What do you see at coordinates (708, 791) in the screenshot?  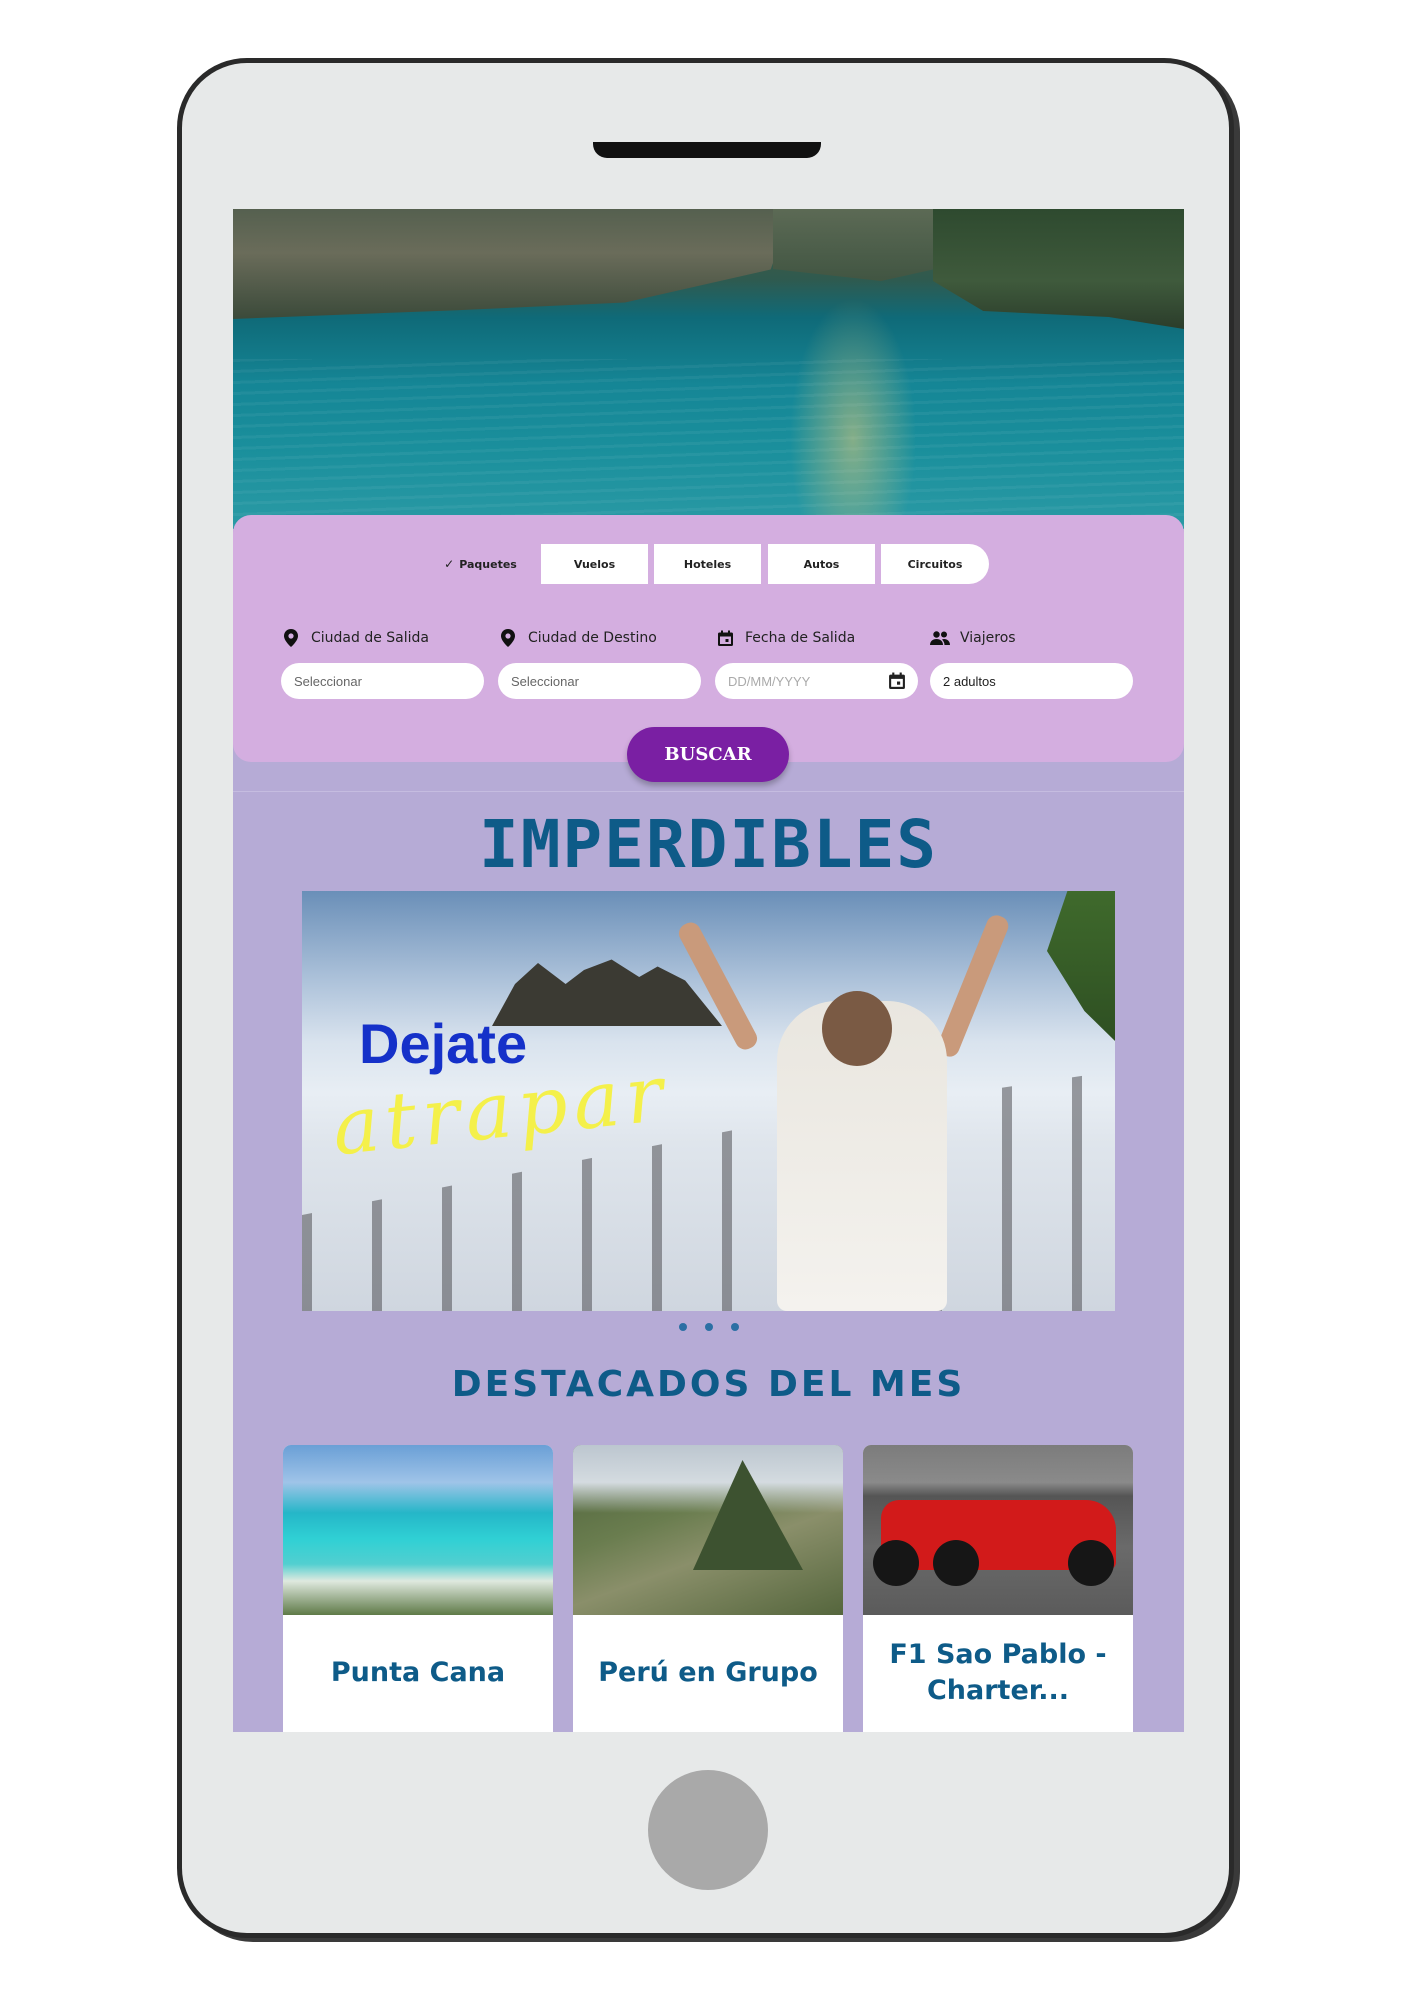 I see `divider` at bounding box center [708, 791].